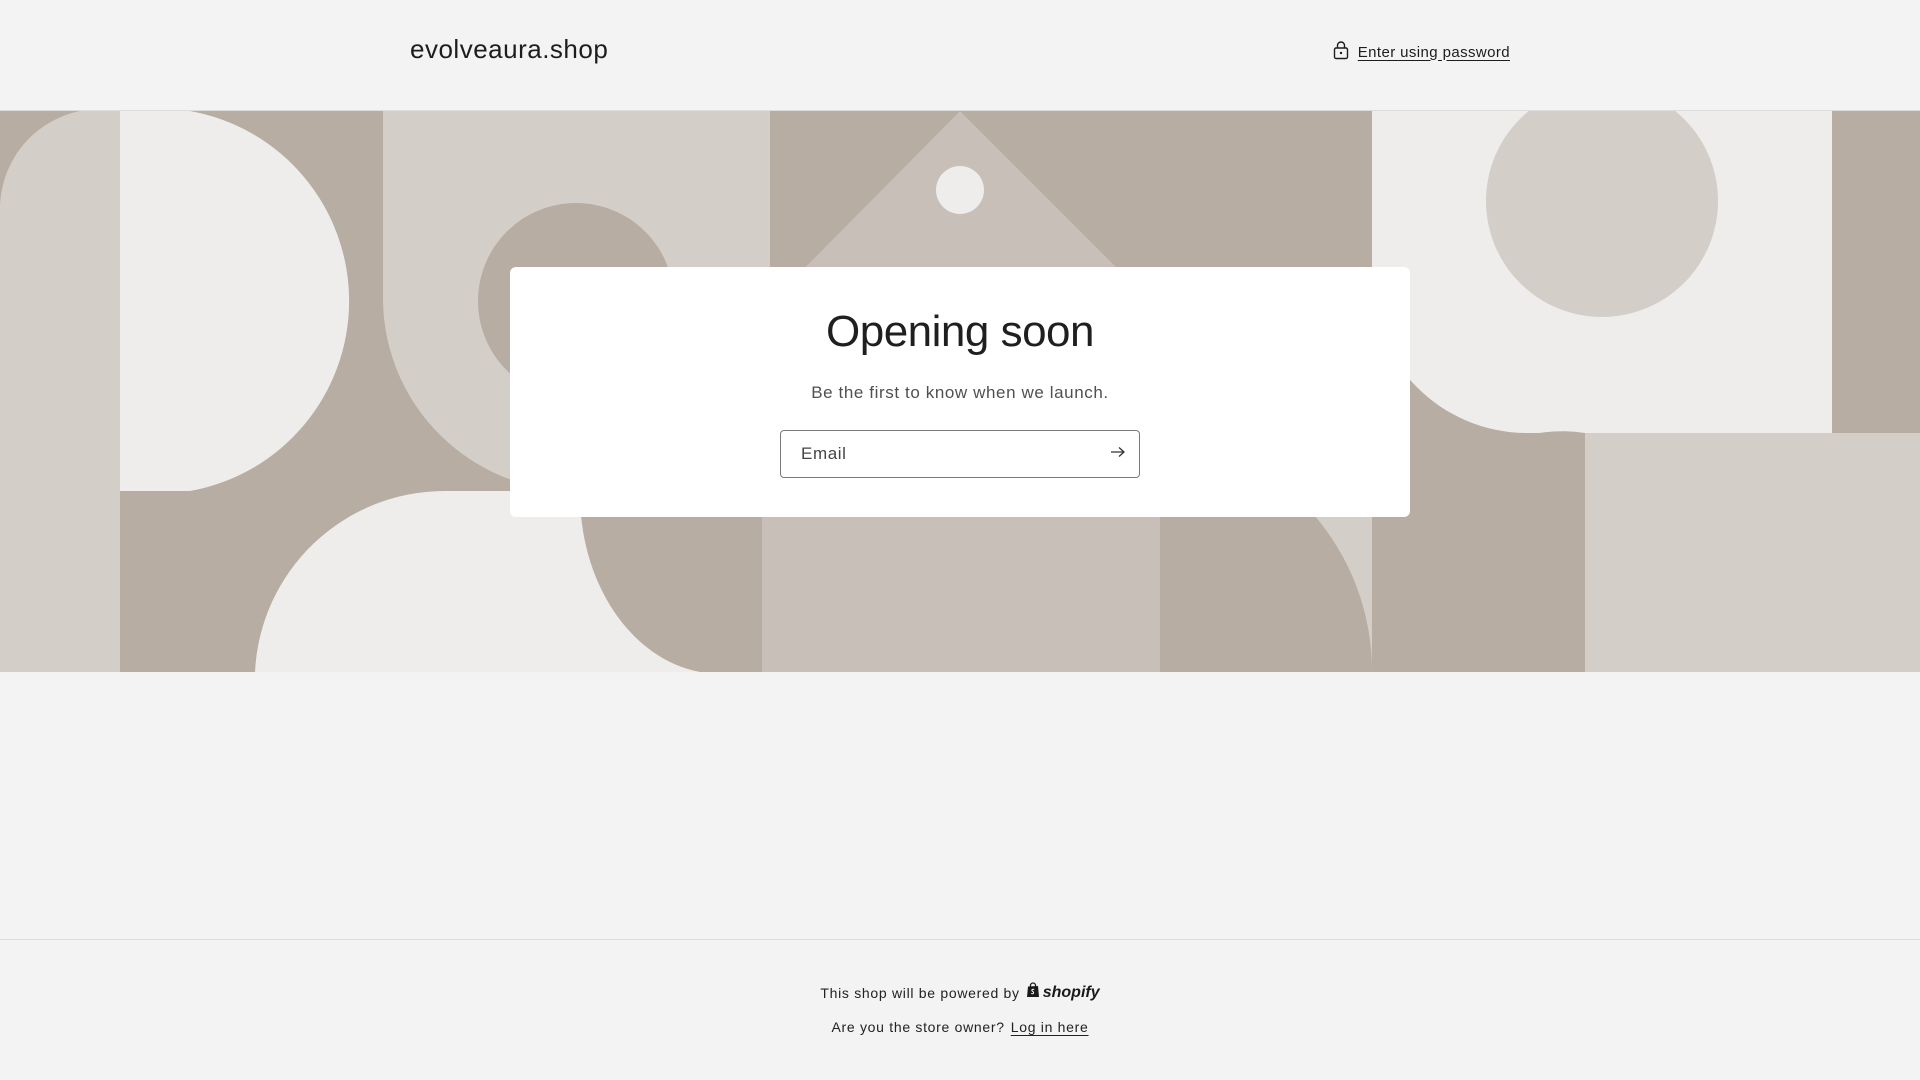  Describe the element at coordinates (1071, 992) in the screenshot. I see `shopify-wordmark: shopify` at that location.